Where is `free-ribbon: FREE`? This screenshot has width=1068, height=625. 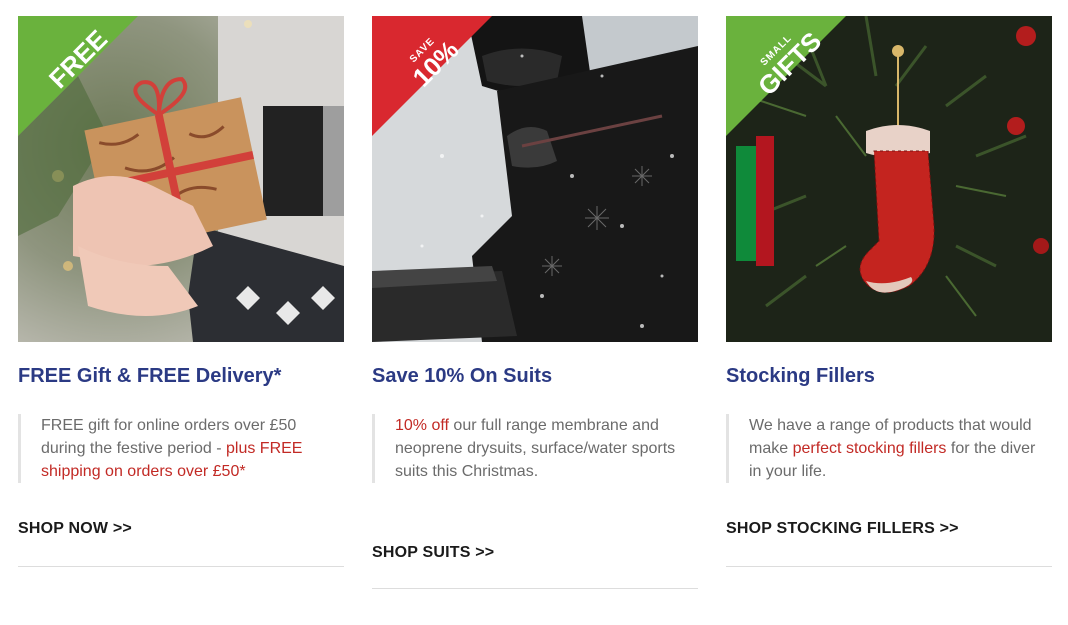
free-ribbon: FREE is located at coordinates (78, 76).